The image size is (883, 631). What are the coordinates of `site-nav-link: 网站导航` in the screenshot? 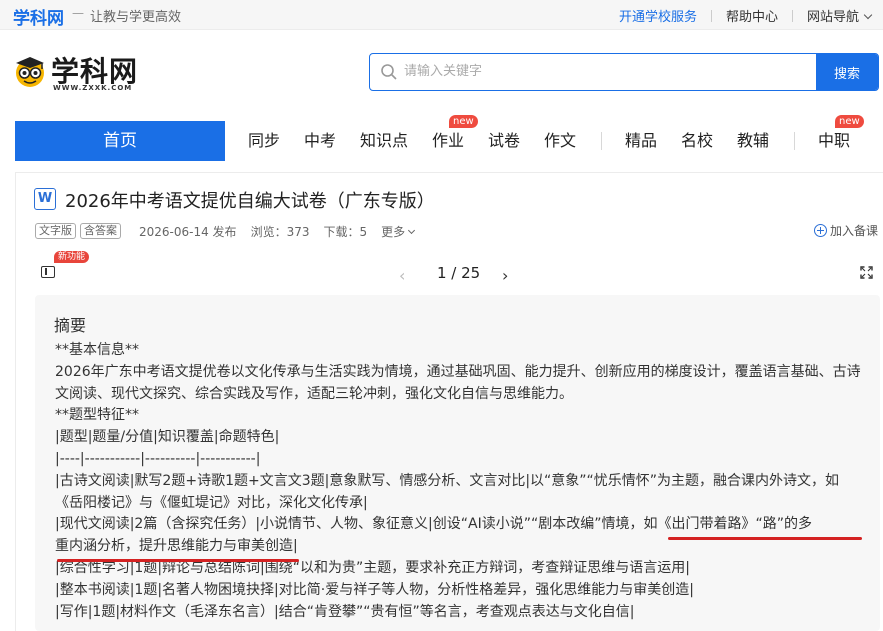 It's located at (839, 15).